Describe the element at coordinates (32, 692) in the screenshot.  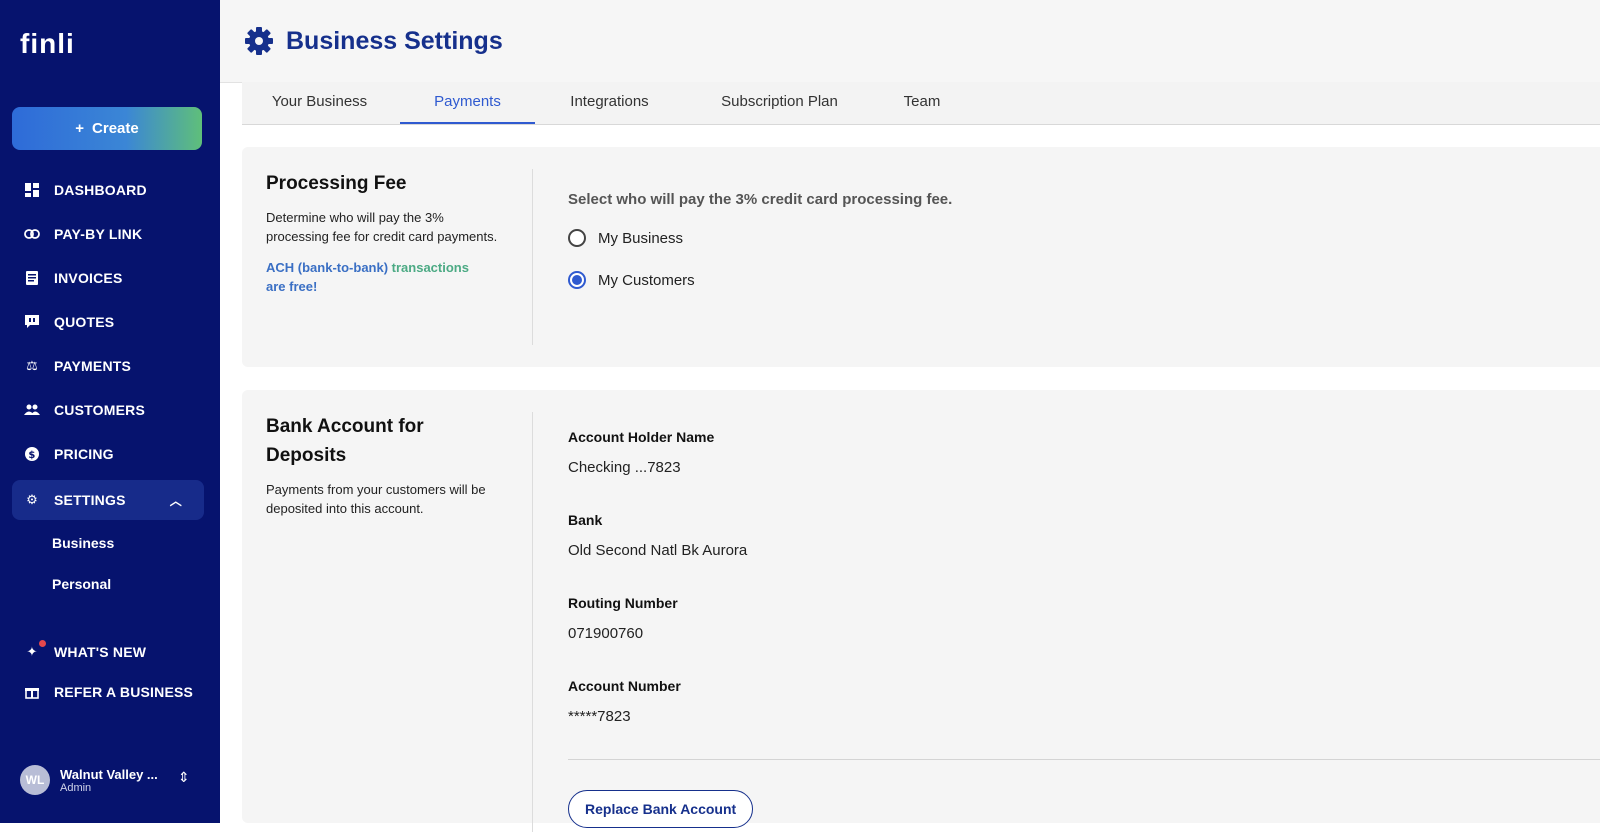
I see `gift-icon` at that location.